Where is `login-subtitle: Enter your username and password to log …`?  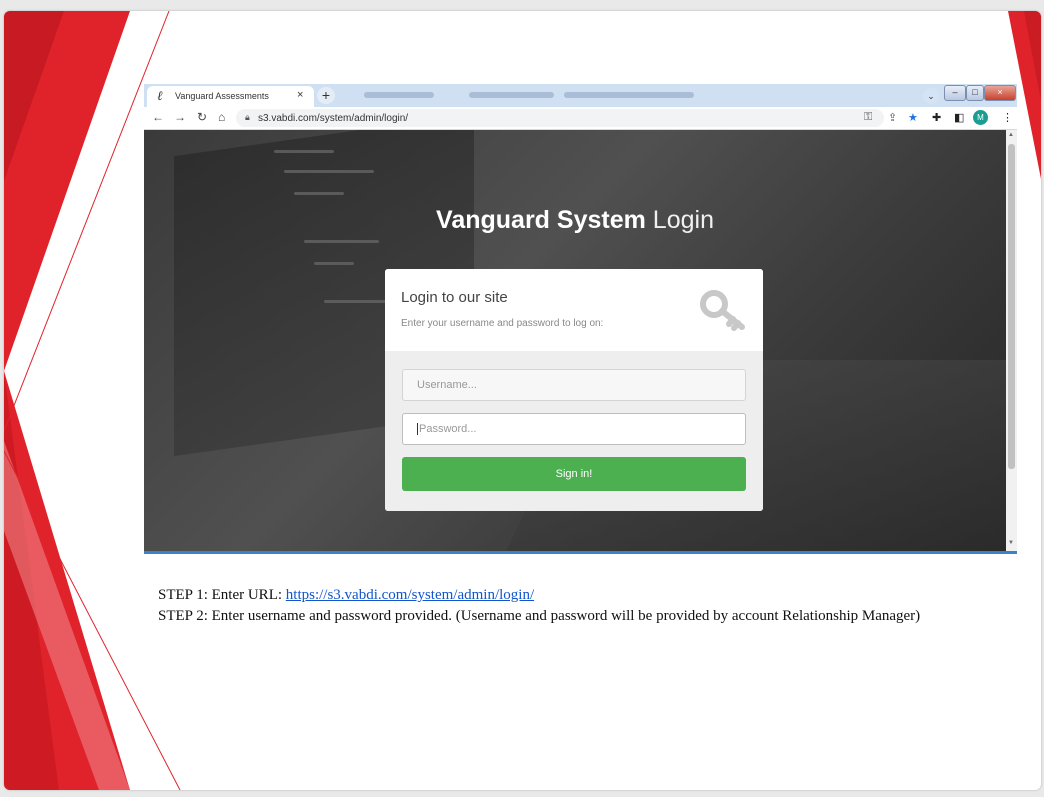
login-subtitle: Enter your username and password to log … is located at coordinates (502, 323).